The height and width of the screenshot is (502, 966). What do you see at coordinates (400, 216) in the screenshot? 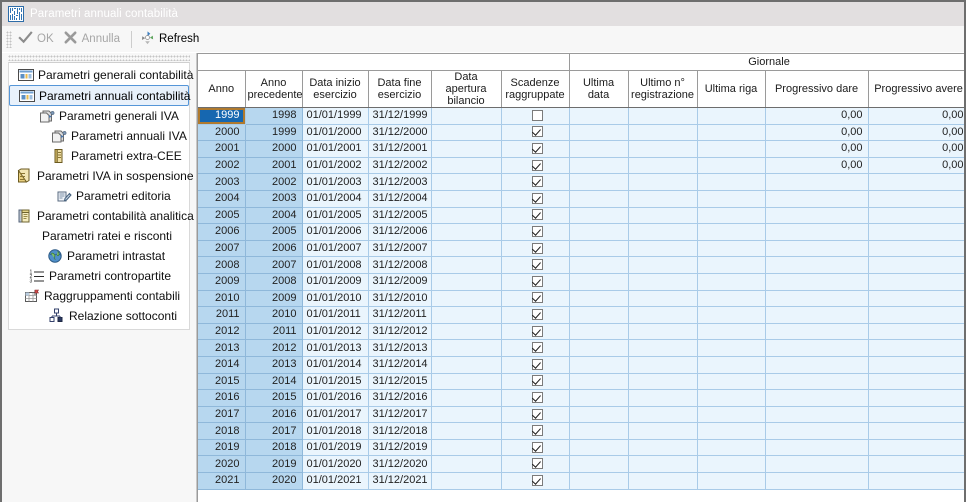
I see `cell-data-fine-esercizio: 31/12/2005` at bounding box center [400, 216].